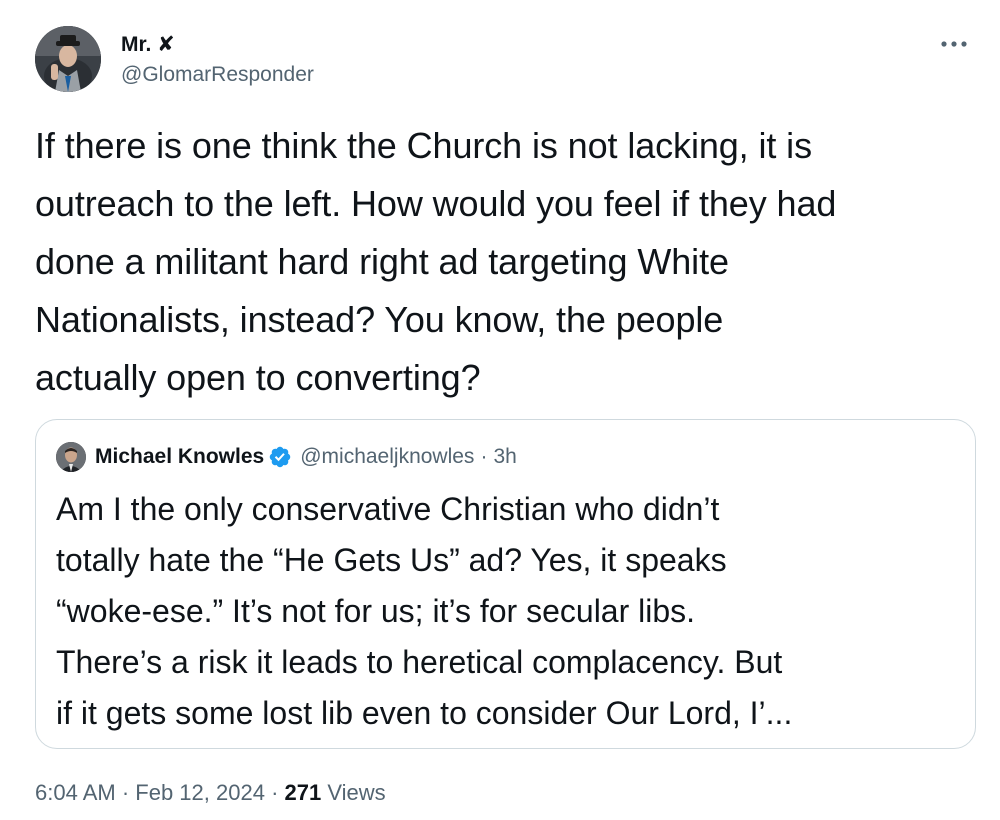 The width and height of the screenshot is (1000, 820). I want to click on author-name: Mr. ✘, so click(148, 44).